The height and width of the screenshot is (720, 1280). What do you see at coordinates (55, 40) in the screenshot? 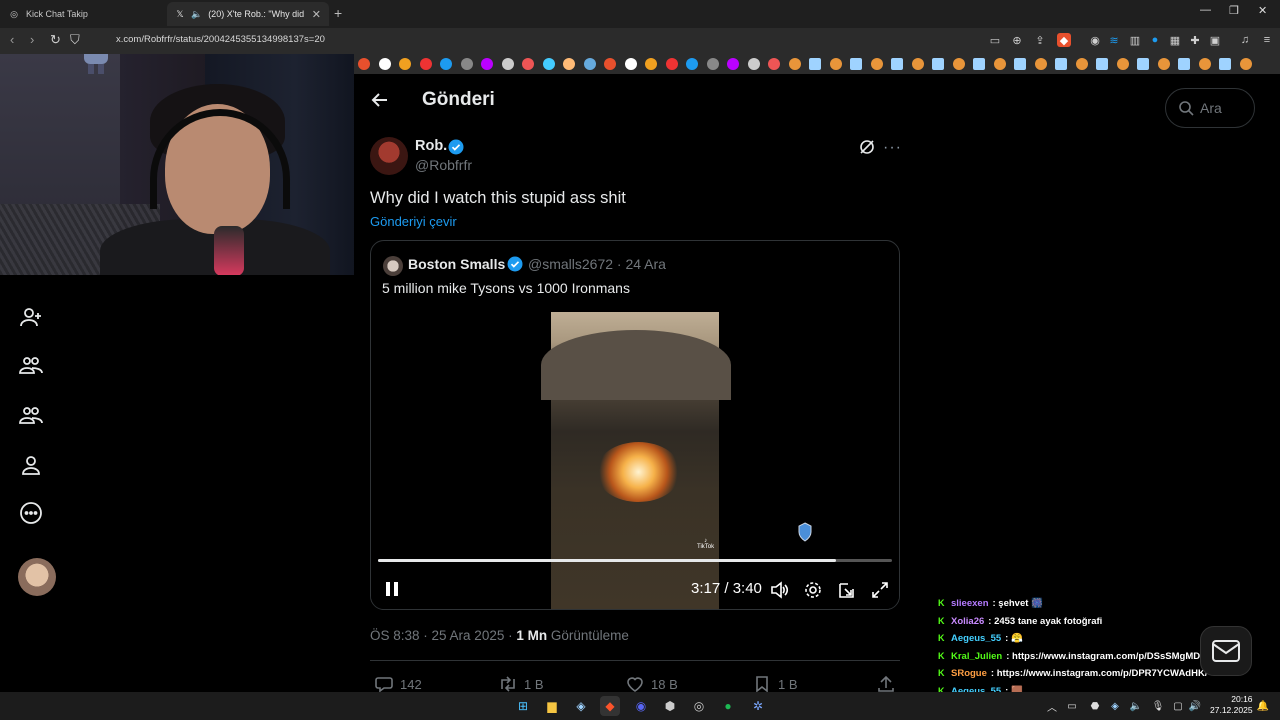
I see `reload-icon: ↻` at bounding box center [55, 40].